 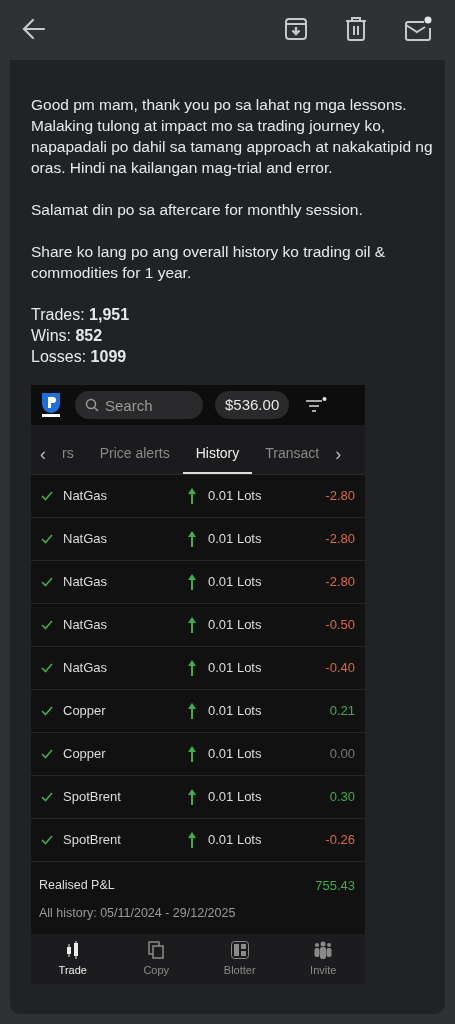 What do you see at coordinates (139, 405) in the screenshot?
I see `search-field: Search` at bounding box center [139, 405].